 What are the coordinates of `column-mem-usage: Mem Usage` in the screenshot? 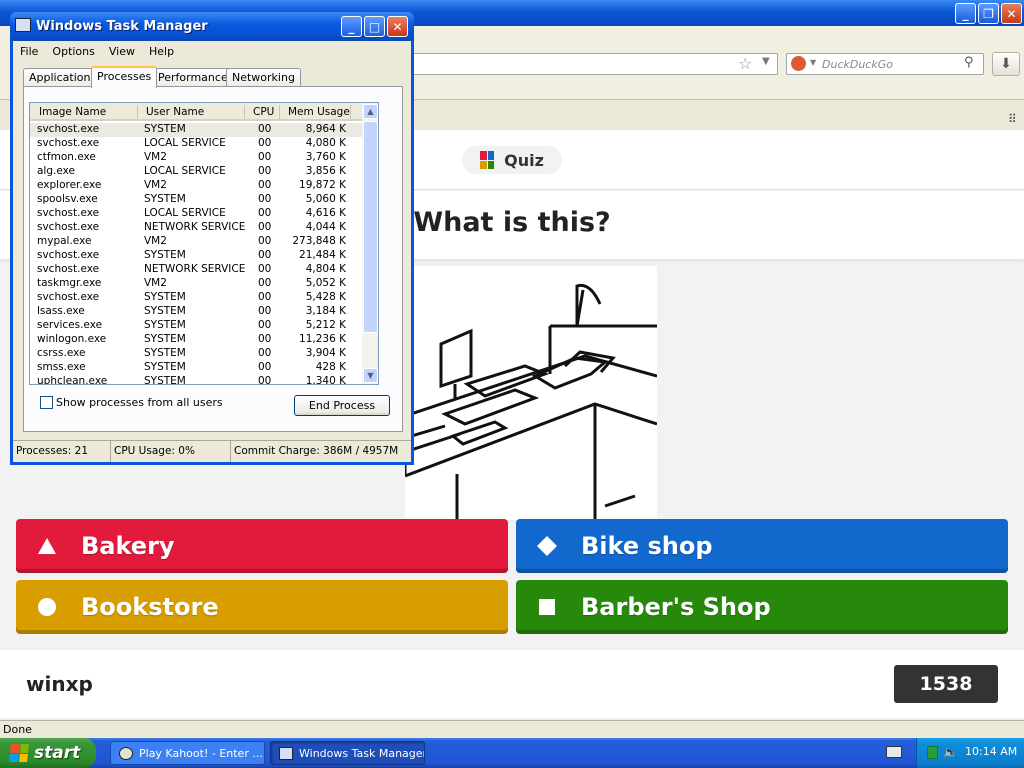 It's located at (319, 112).